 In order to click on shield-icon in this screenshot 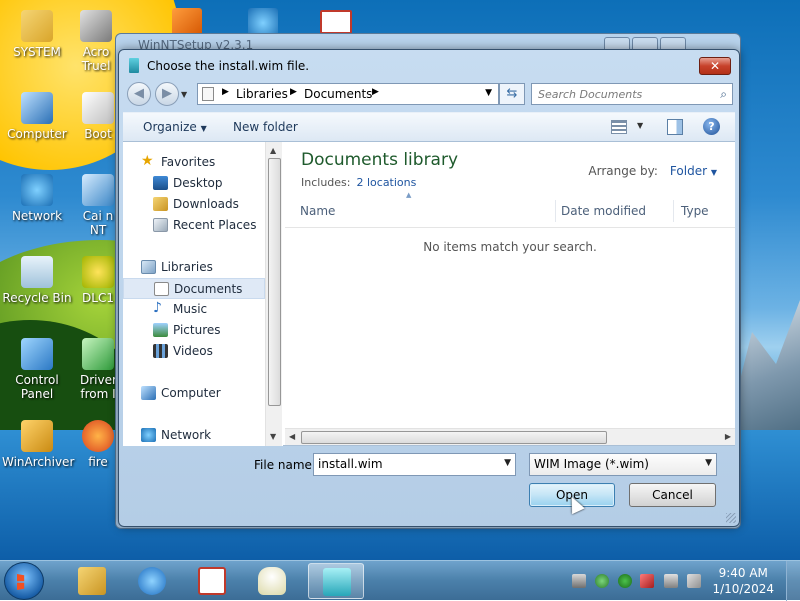, I will do `click(602, 581)`.